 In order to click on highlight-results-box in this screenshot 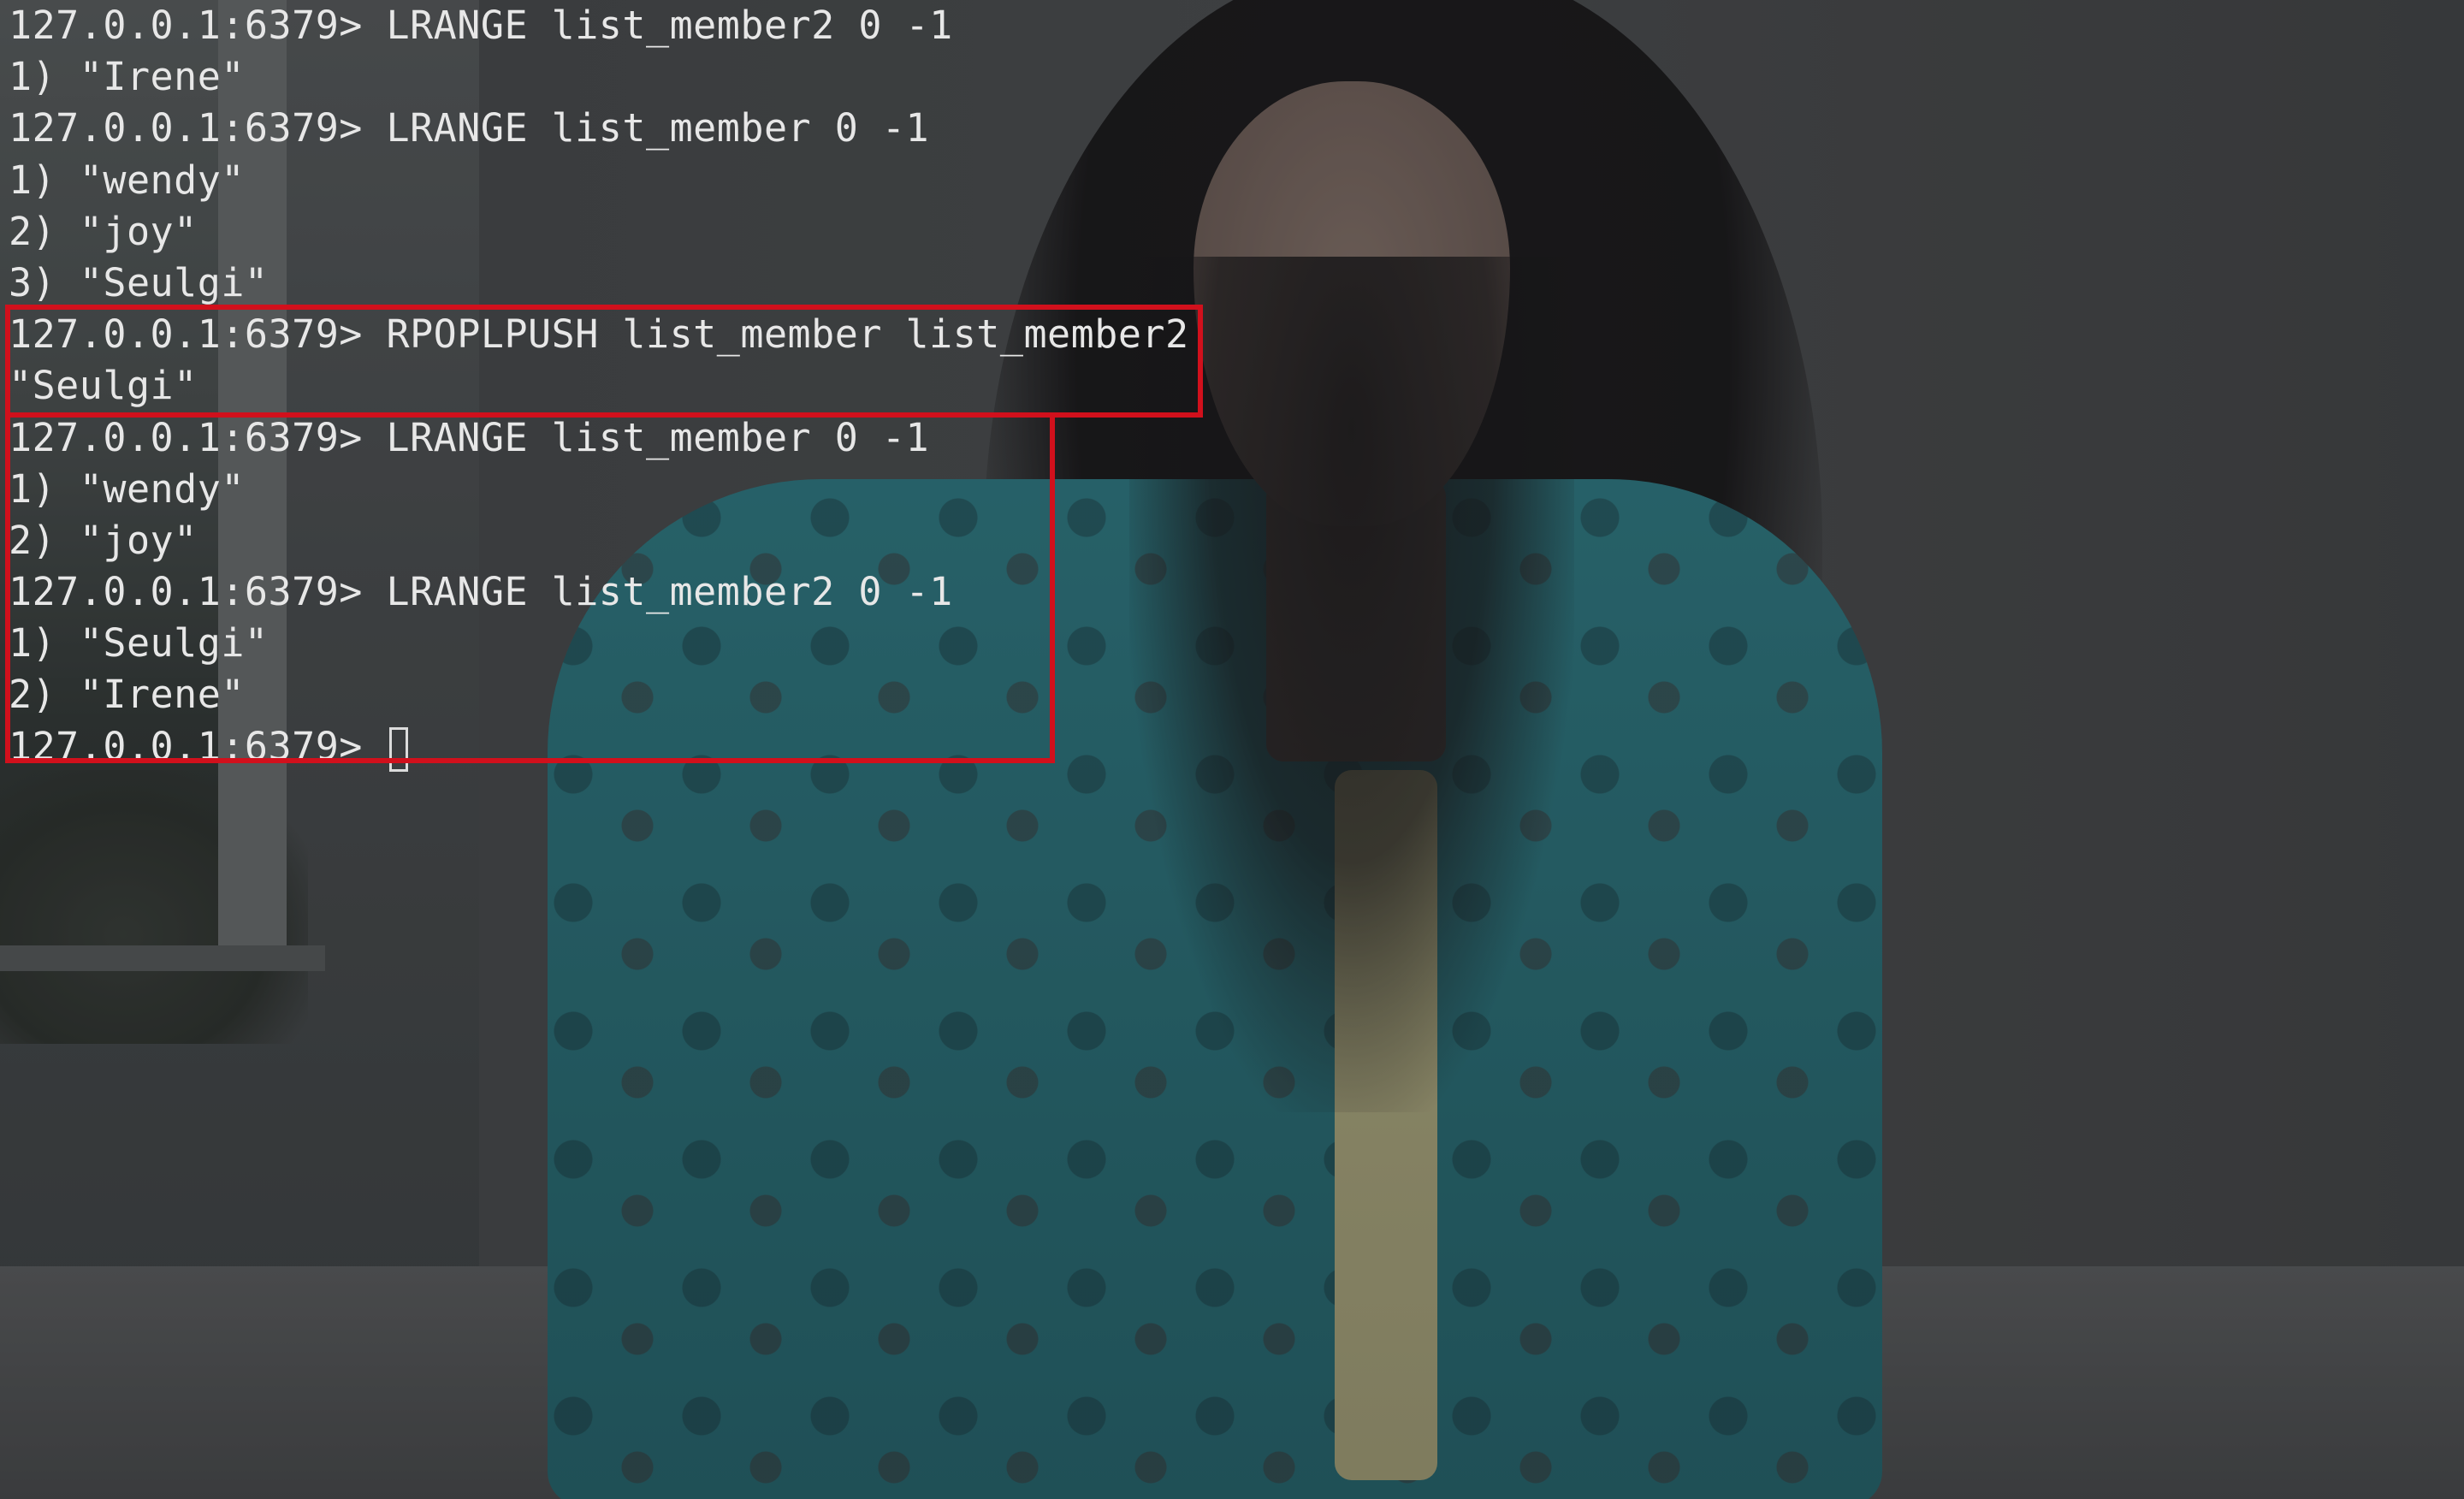, I will do `click(530, 587)`.